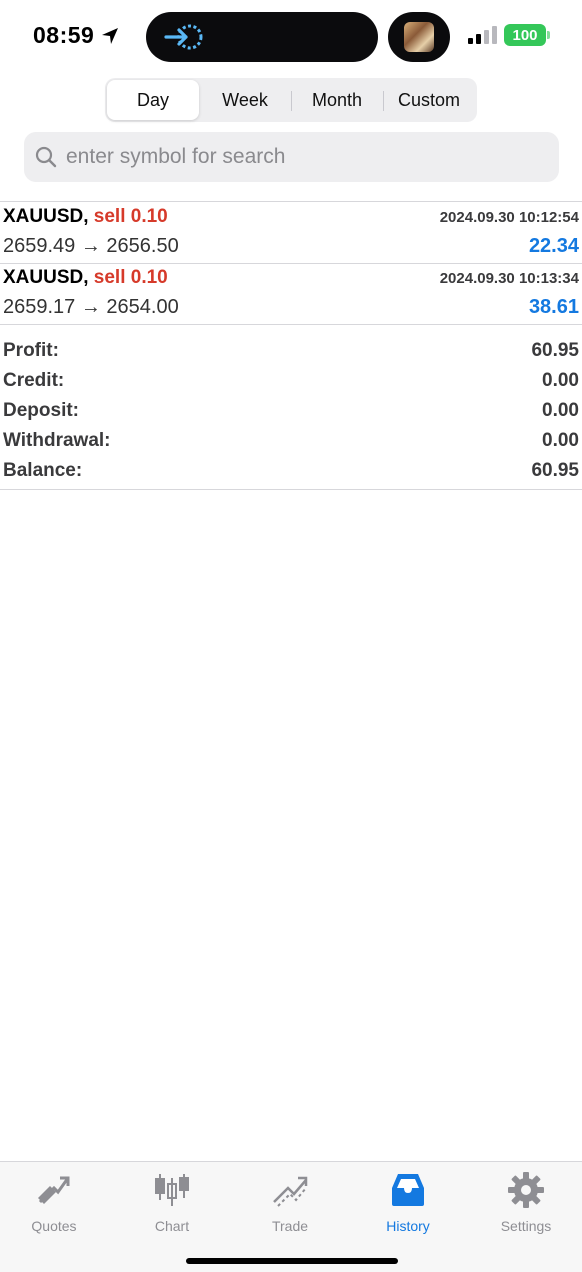 The image size is (582, 1272). I want to click on search-bar, so click(291, 157).